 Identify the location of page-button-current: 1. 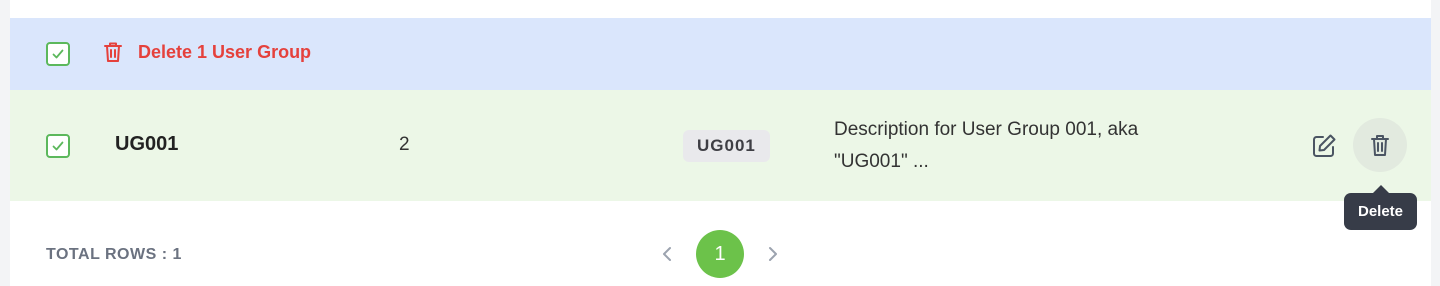
(720, 254).